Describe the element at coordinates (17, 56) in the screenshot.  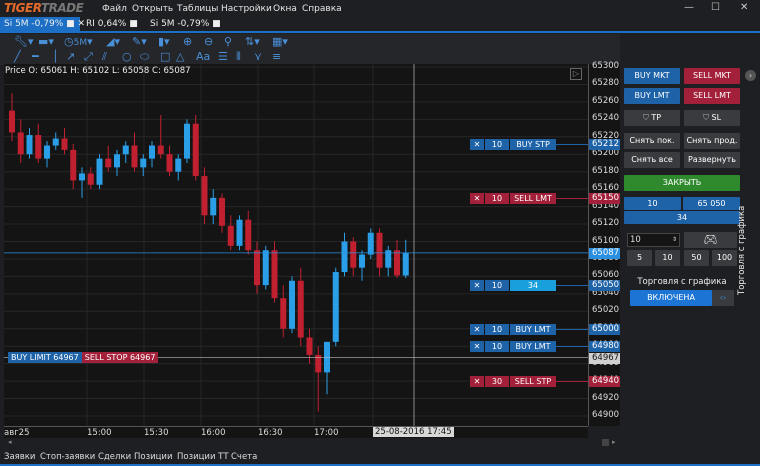
I see `line-icon: ╱` at that location.